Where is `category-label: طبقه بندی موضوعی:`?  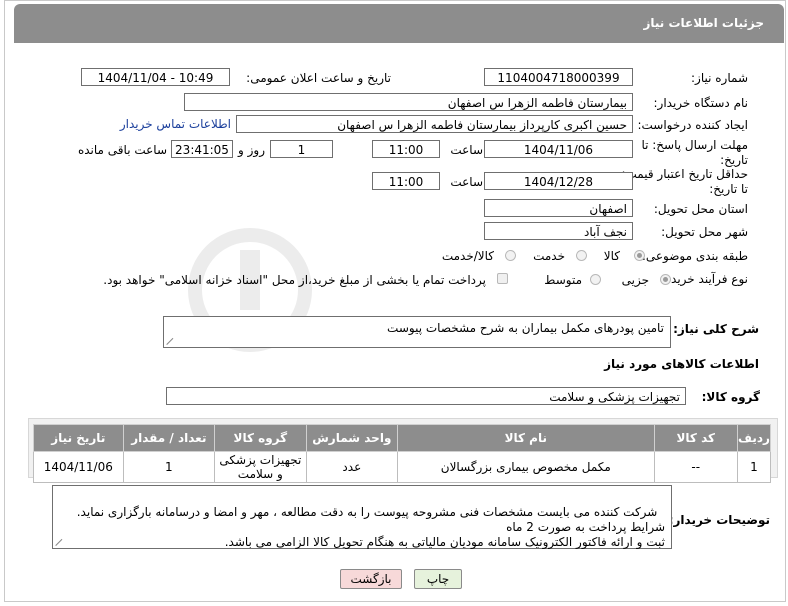
category-label: طبقه بندی موضوعی: is located at coordinates (694, 256).